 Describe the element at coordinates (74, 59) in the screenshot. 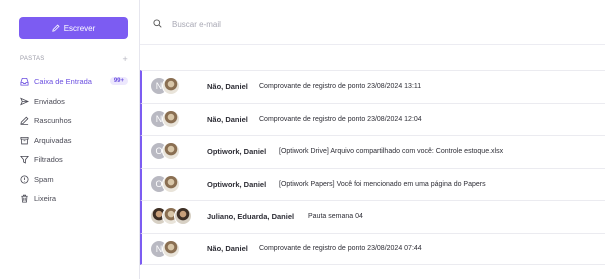

I see `folders-header: PASTAS +` at that location.